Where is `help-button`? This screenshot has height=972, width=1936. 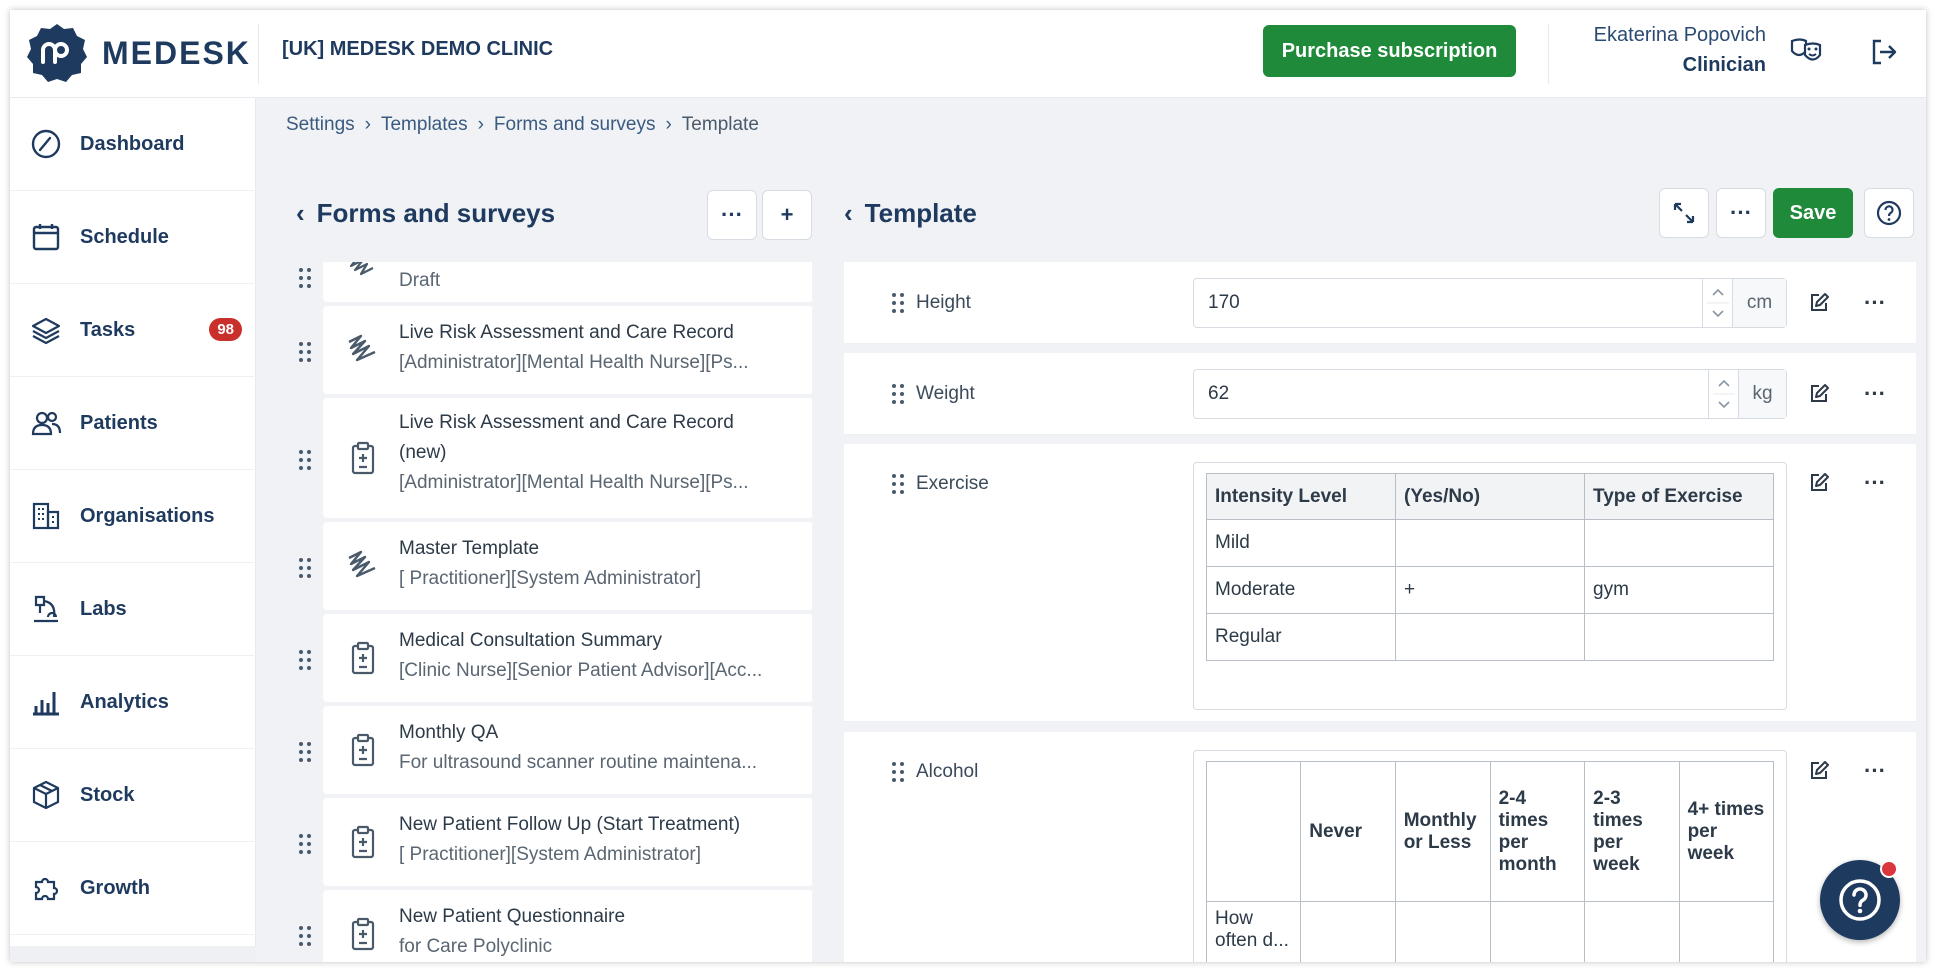
help-button is located at coordinates (1889, 213).